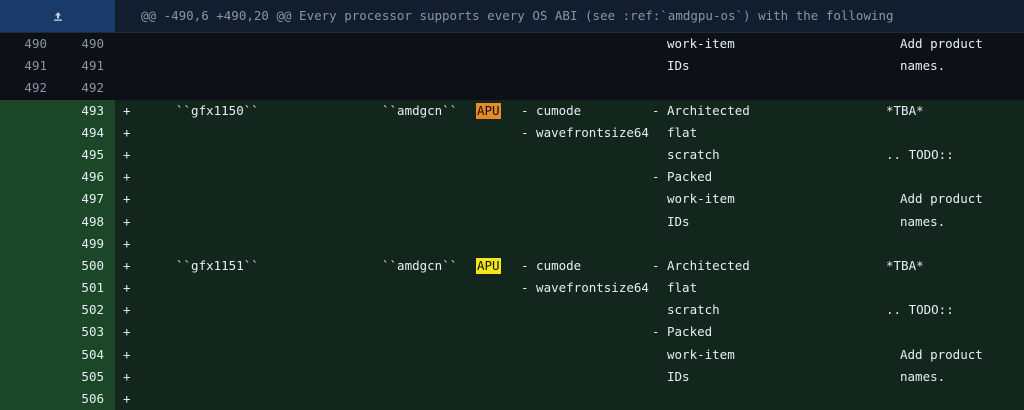 The width and height of the screenshot is (1024, 410). Describe the element at coordinates (217, 110) in the screenshot. I see `processor-cell: ``gfx1150``` at that location.